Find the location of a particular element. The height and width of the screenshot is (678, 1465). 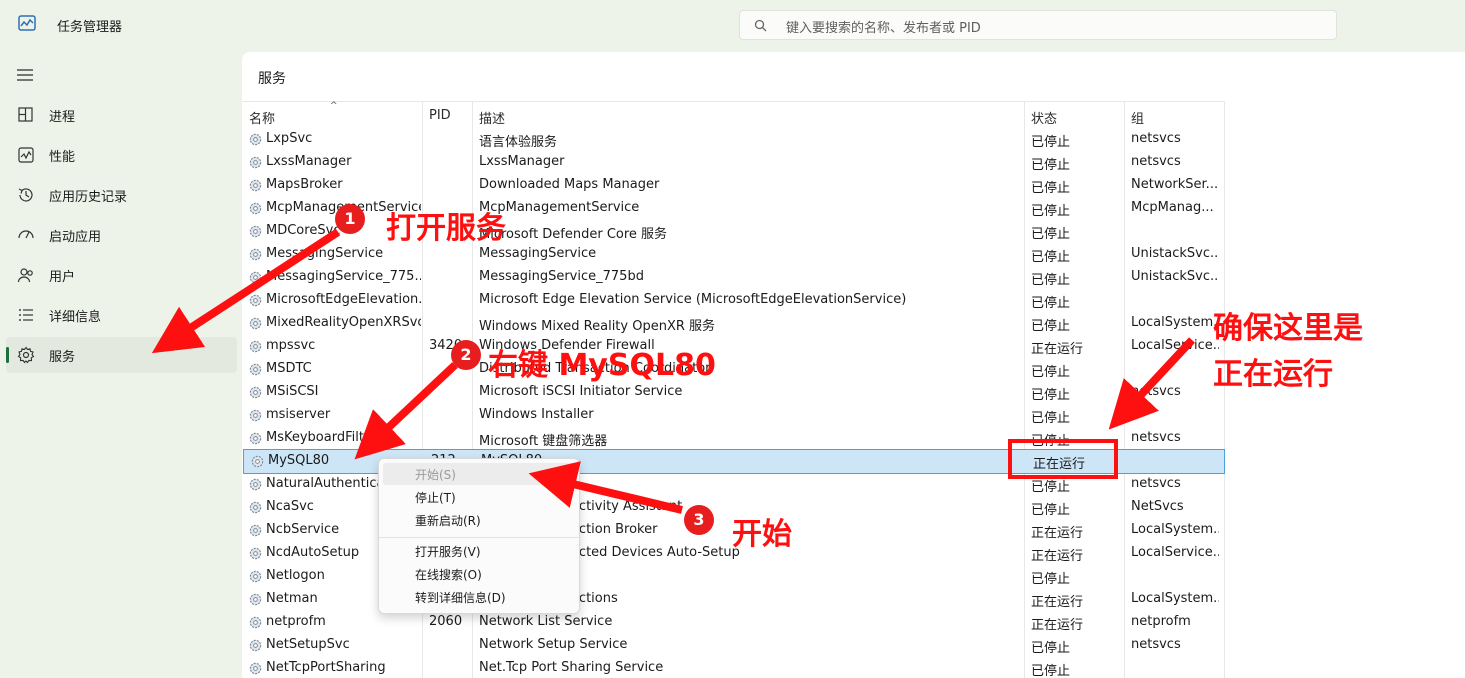

service-description: MessagingService is located at coordinates (538, 253).